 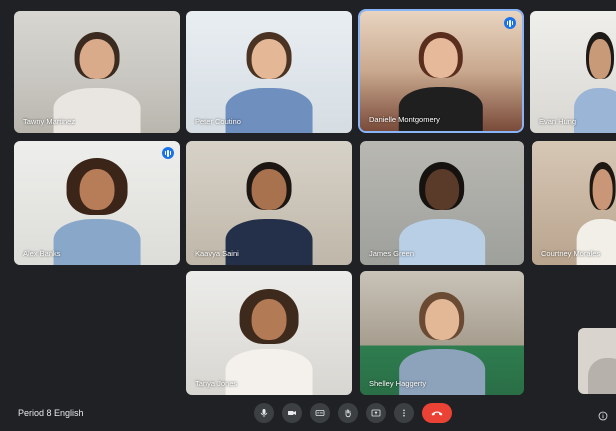 I want to click on present-screen-icon, so click(x=376, y=413).